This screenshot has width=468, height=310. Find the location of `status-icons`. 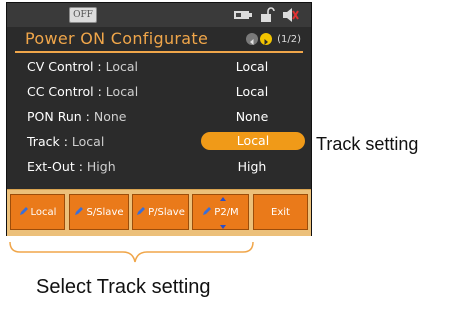

status-icons is located at coordinates (266, 15).